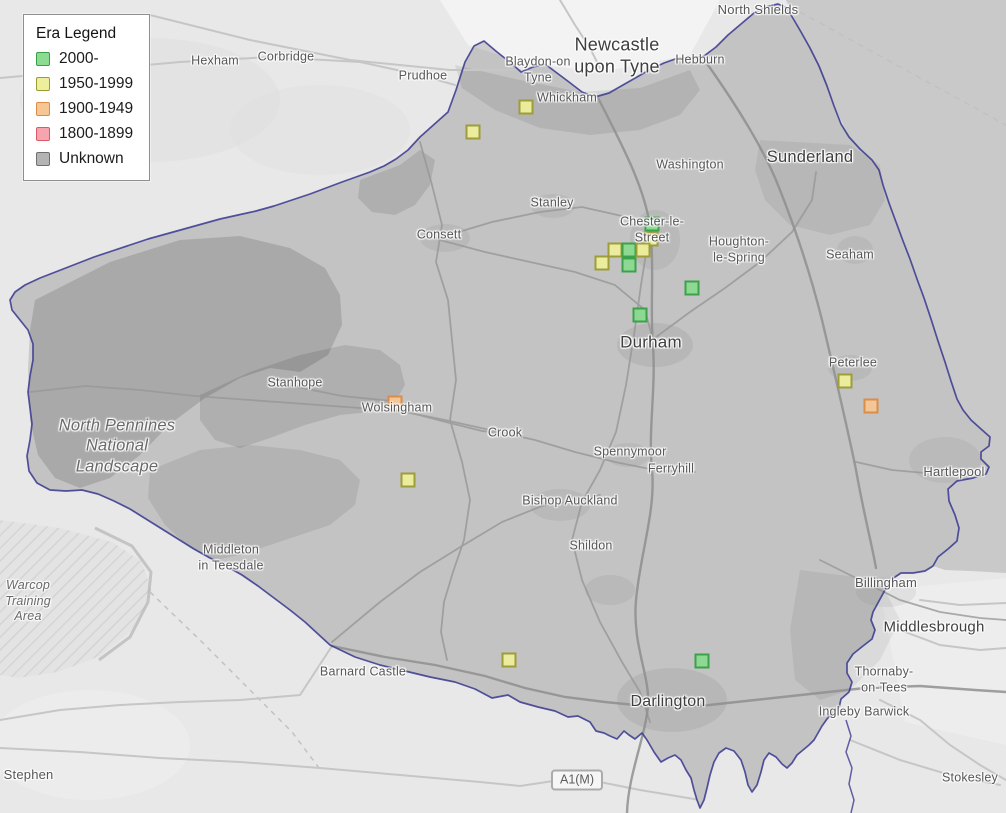  Describe the element at coordinates (96, 83) in the screenshot. I see `legend-item-label: 1950-1999` at that location.